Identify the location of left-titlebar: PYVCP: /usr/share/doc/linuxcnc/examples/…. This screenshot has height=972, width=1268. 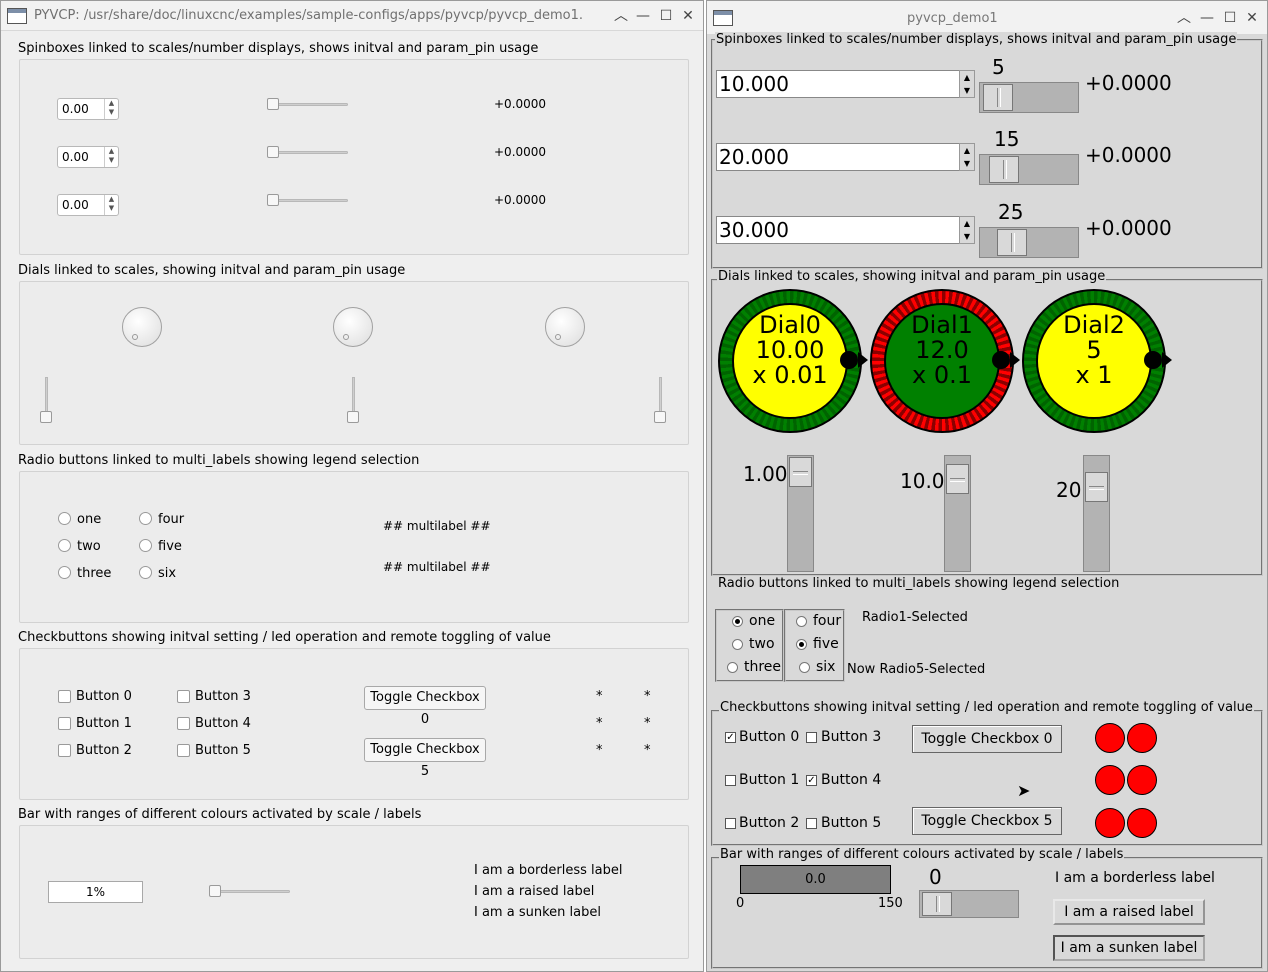
(352, 16).